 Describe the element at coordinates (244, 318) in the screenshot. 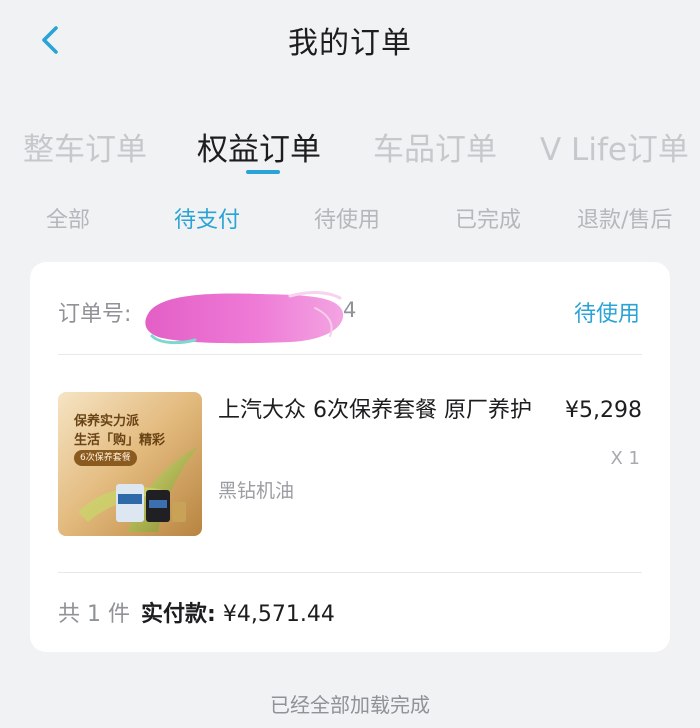

I see `order-number-redaction` at that location.